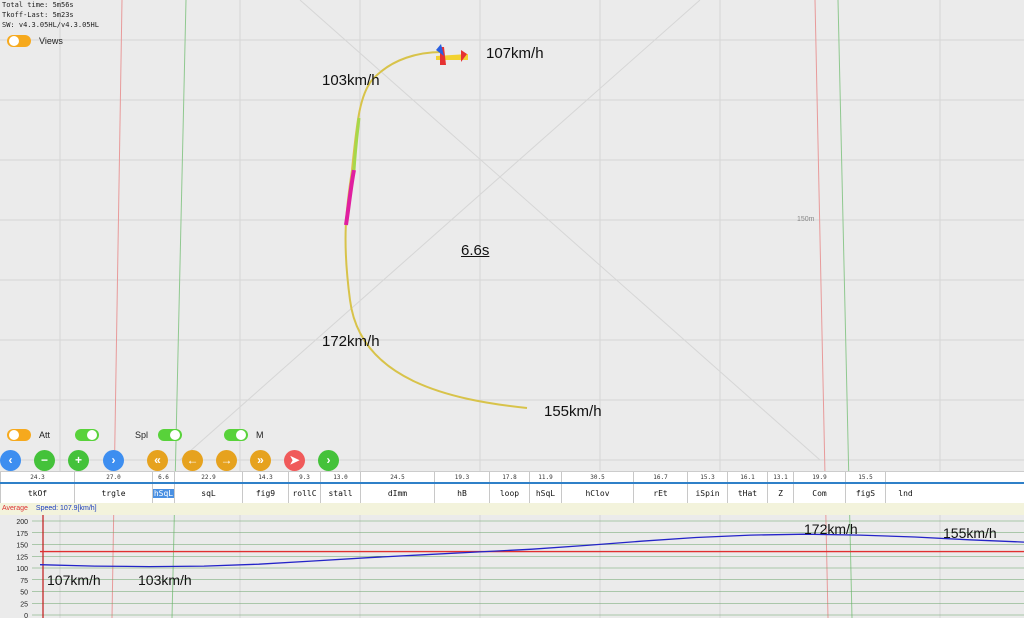 The width and height of the screenshot is (1024, 618). What do you see at coordinates (37, 488) in the screenshot?
I see `maneuver-segment: 24.3 tkOf` at bounding box center [37, 488].